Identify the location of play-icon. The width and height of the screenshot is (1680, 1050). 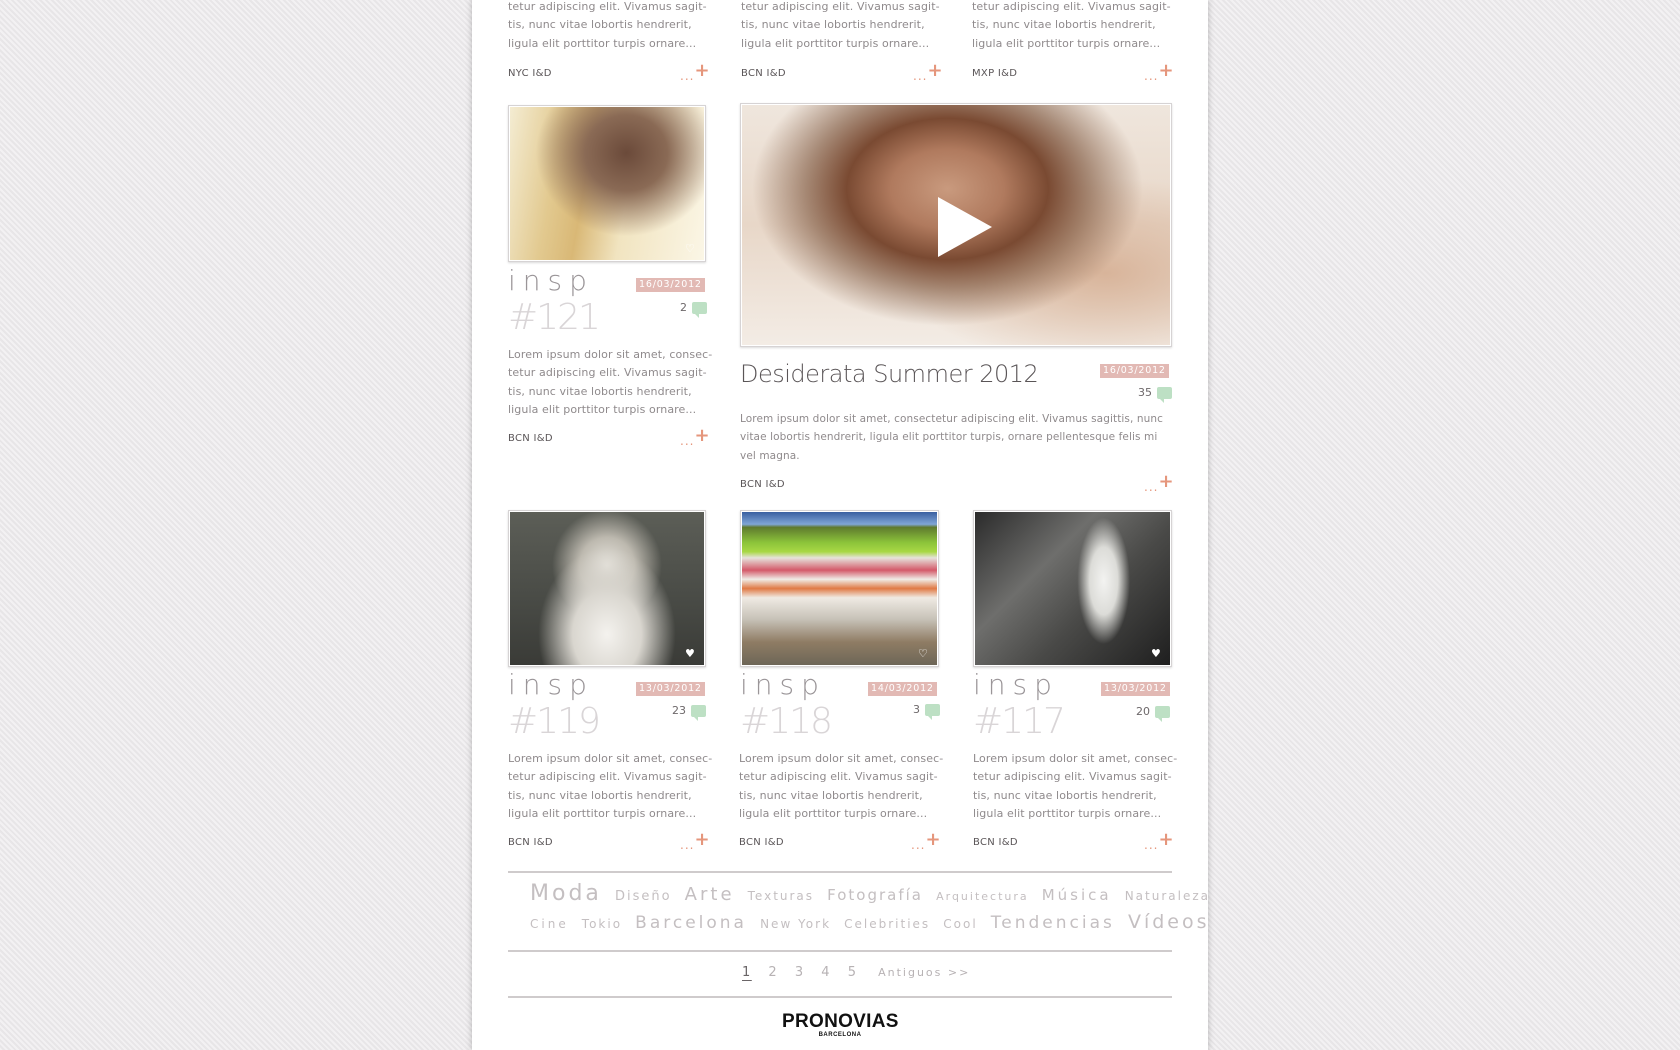
(964, 227).